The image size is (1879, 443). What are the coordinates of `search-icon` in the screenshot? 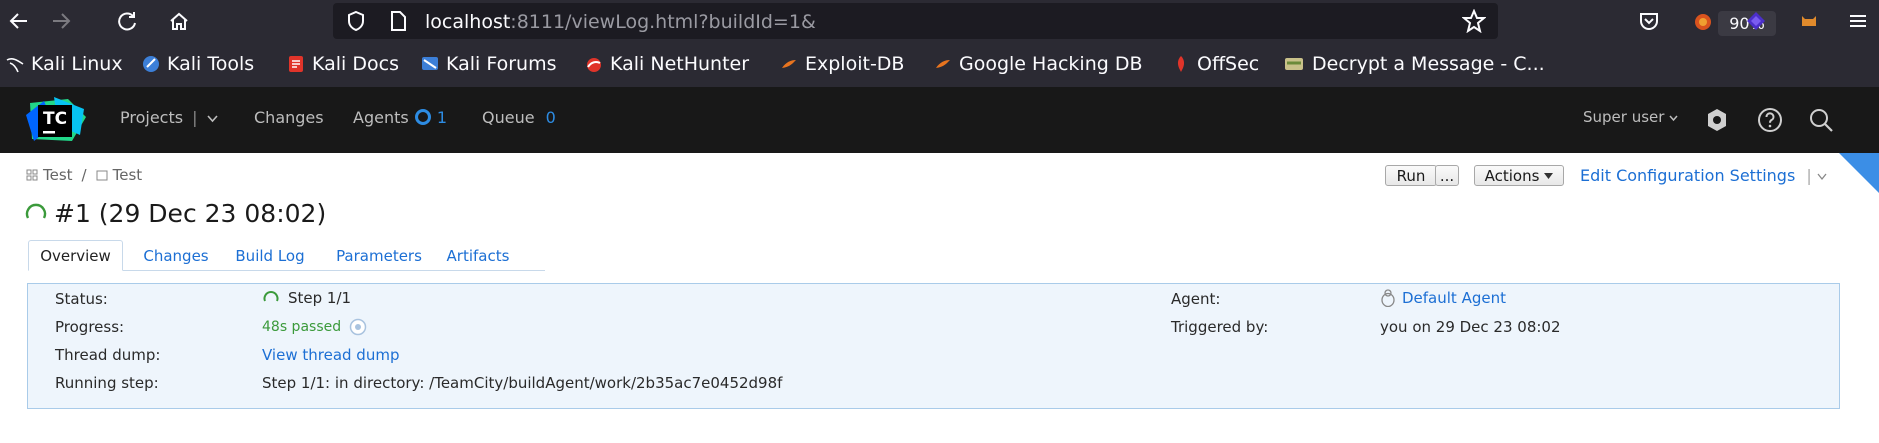 It's located at (1821, 122).